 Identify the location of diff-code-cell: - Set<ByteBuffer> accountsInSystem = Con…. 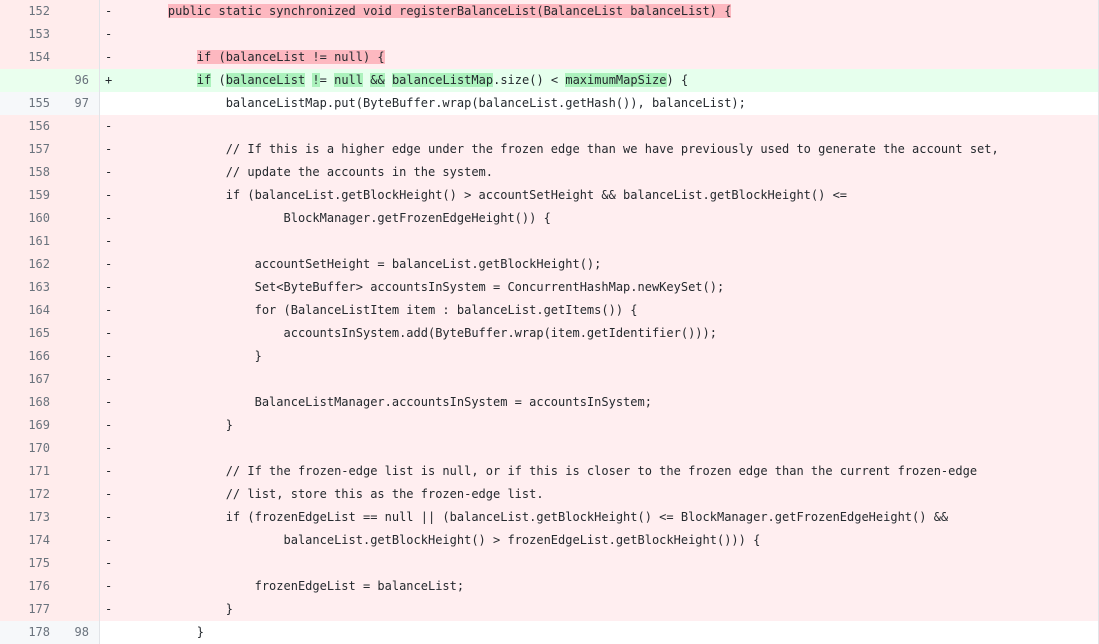
(599, 287).